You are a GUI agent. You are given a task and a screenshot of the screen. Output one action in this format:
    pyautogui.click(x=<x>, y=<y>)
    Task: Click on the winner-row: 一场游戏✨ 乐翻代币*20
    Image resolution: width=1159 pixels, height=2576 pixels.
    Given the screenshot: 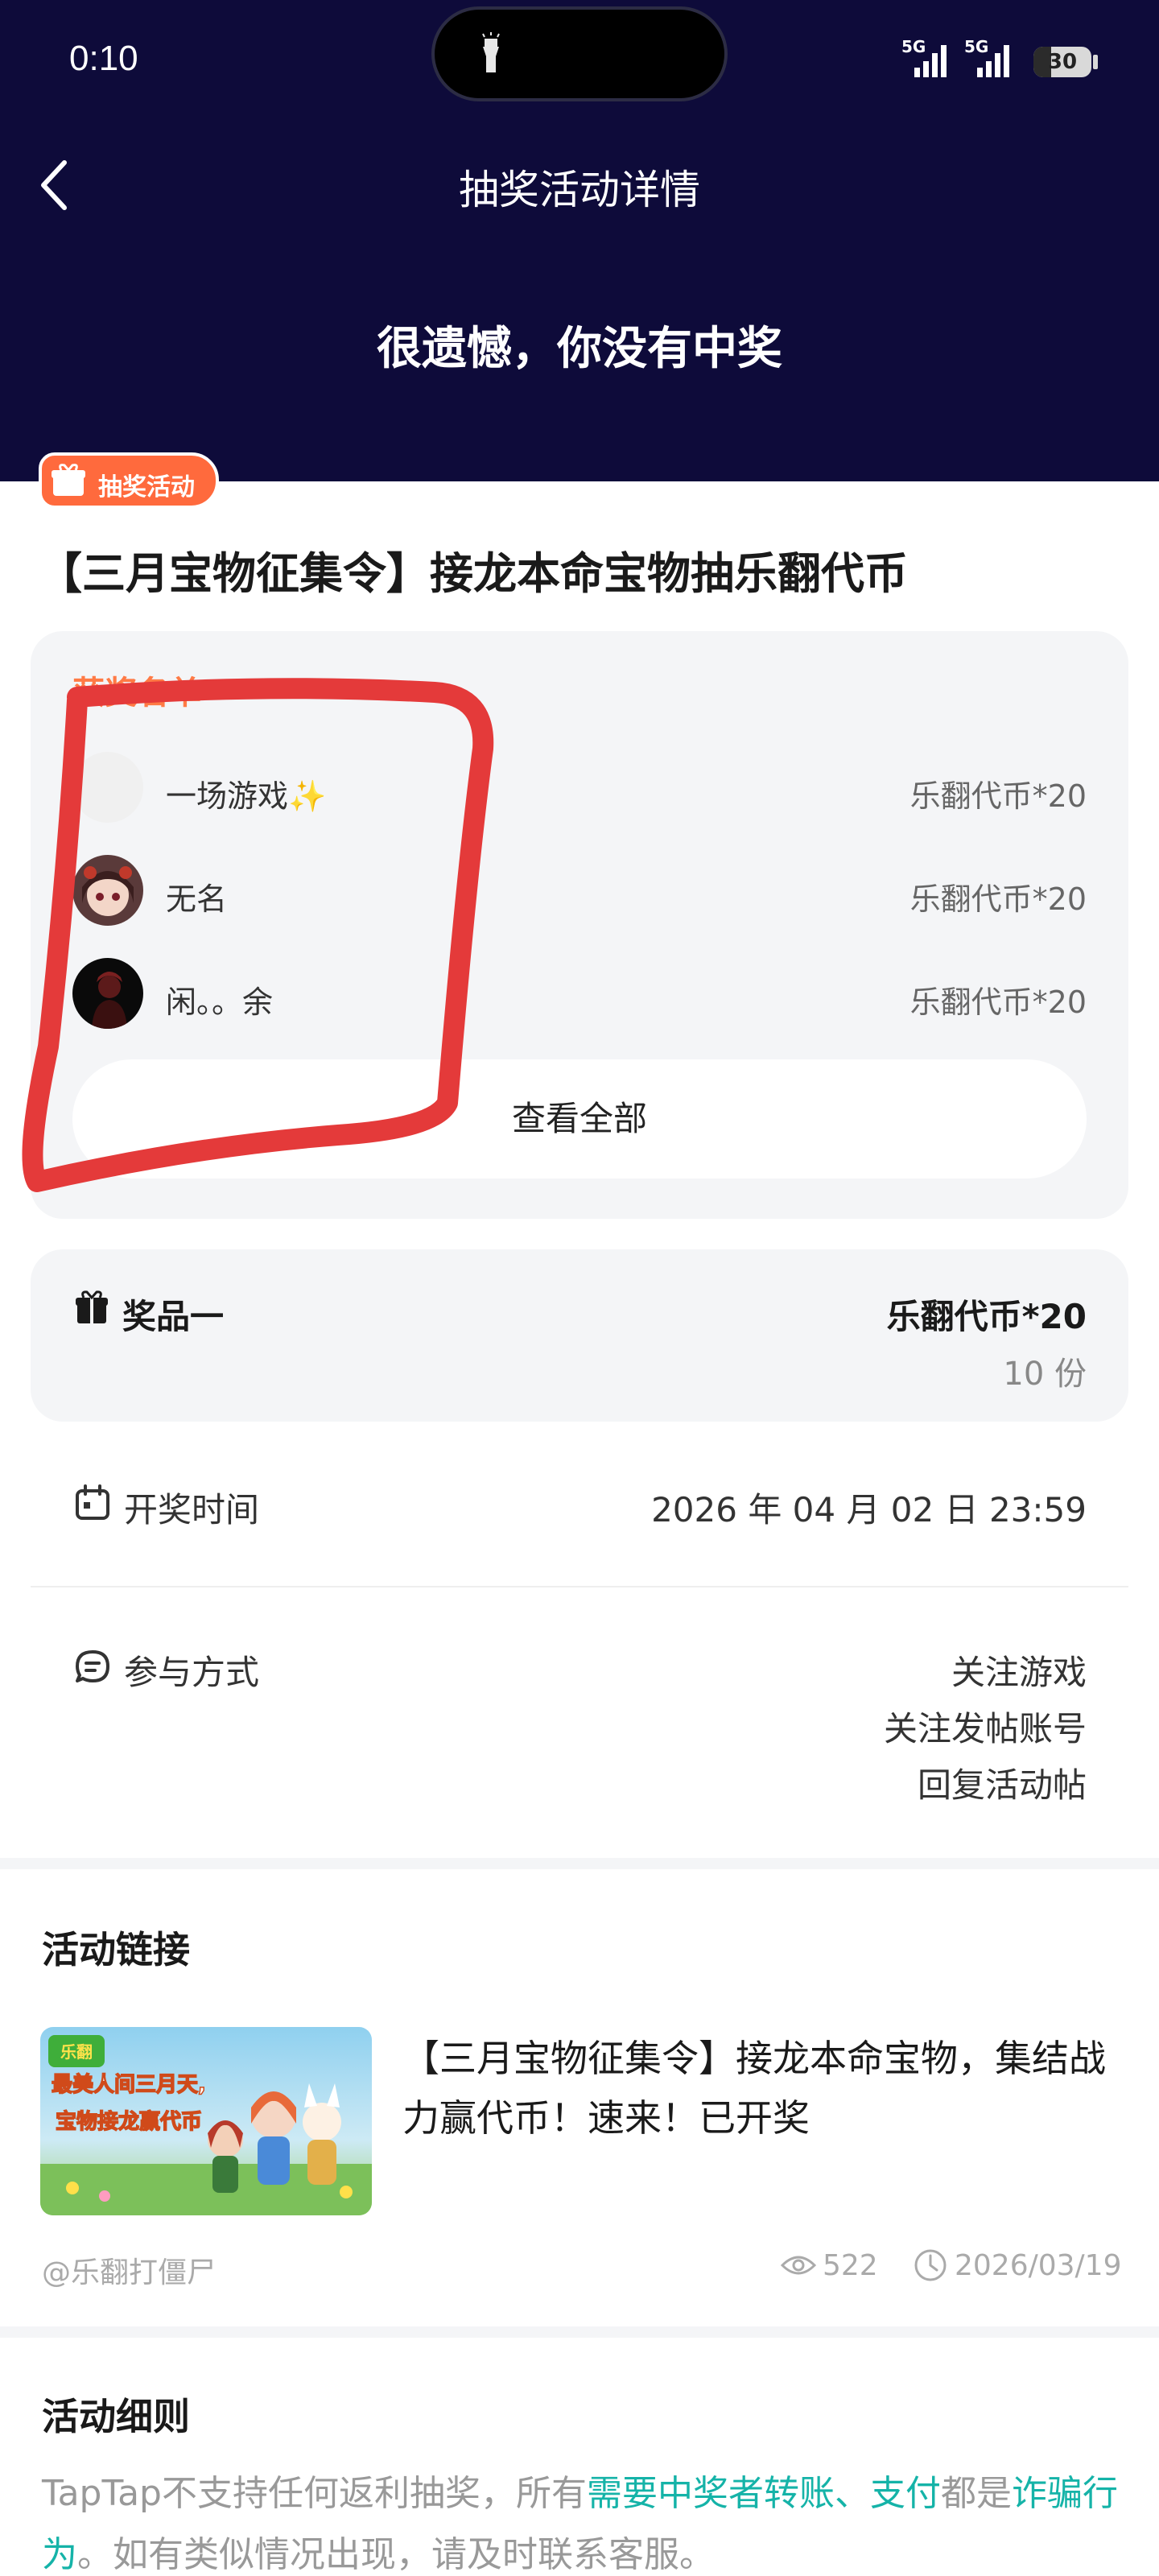 What is the action you would take?
    pyautogui.click(x=579, y=789)
    